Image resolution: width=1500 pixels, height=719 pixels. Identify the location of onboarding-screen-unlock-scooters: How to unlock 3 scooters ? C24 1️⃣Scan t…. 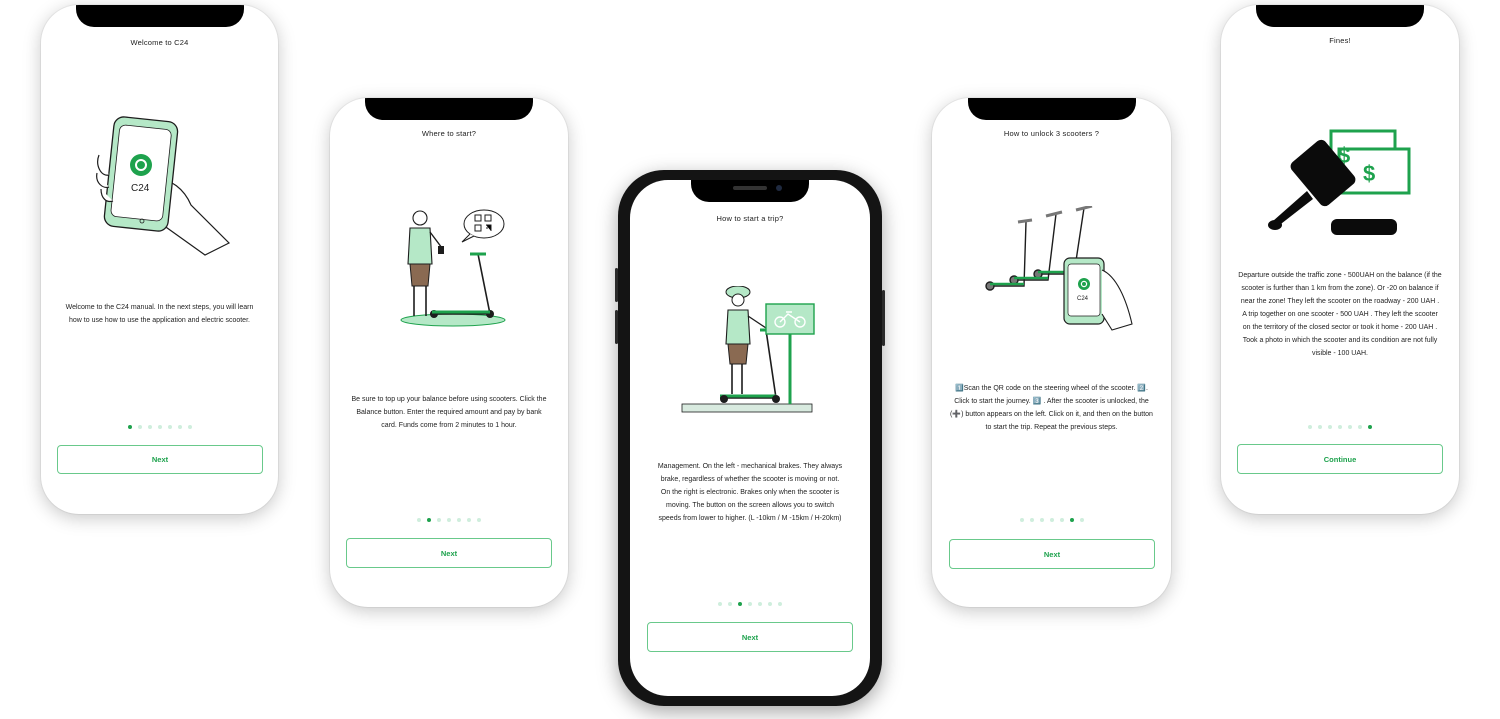
(1051, 352).